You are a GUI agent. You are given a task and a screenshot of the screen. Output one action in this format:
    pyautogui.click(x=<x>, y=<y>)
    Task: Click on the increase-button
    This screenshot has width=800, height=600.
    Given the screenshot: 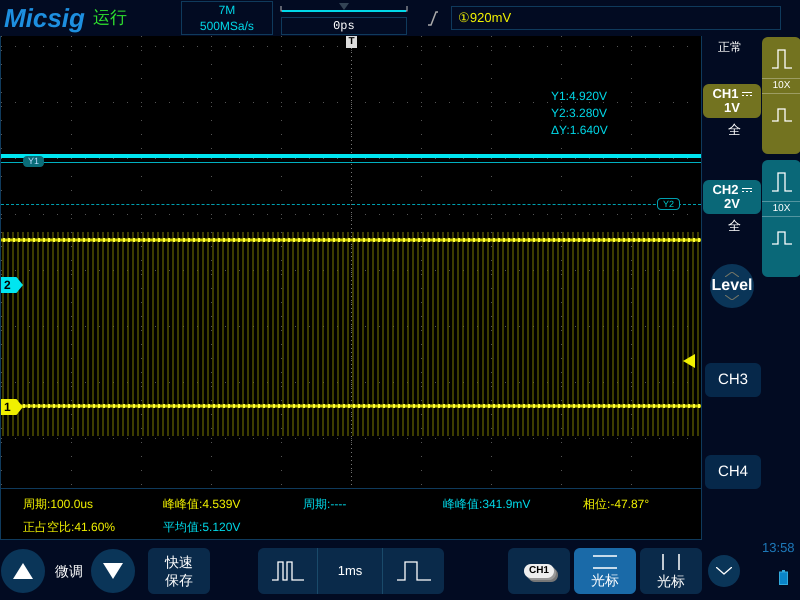 What is the action you would take?
    pyautogui.click(x=23, y=571)
    